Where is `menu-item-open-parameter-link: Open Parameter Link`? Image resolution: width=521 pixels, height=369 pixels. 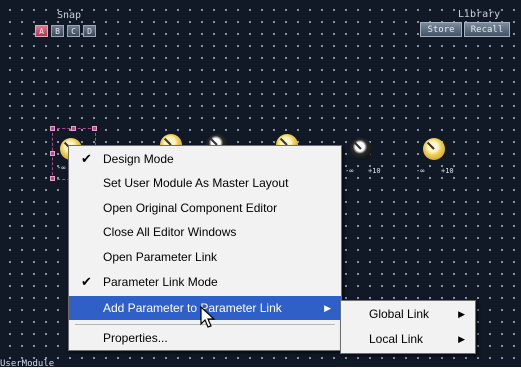 menu-item-open-parameter-link: Open Parameter Link is located at coordinates (205, 257).